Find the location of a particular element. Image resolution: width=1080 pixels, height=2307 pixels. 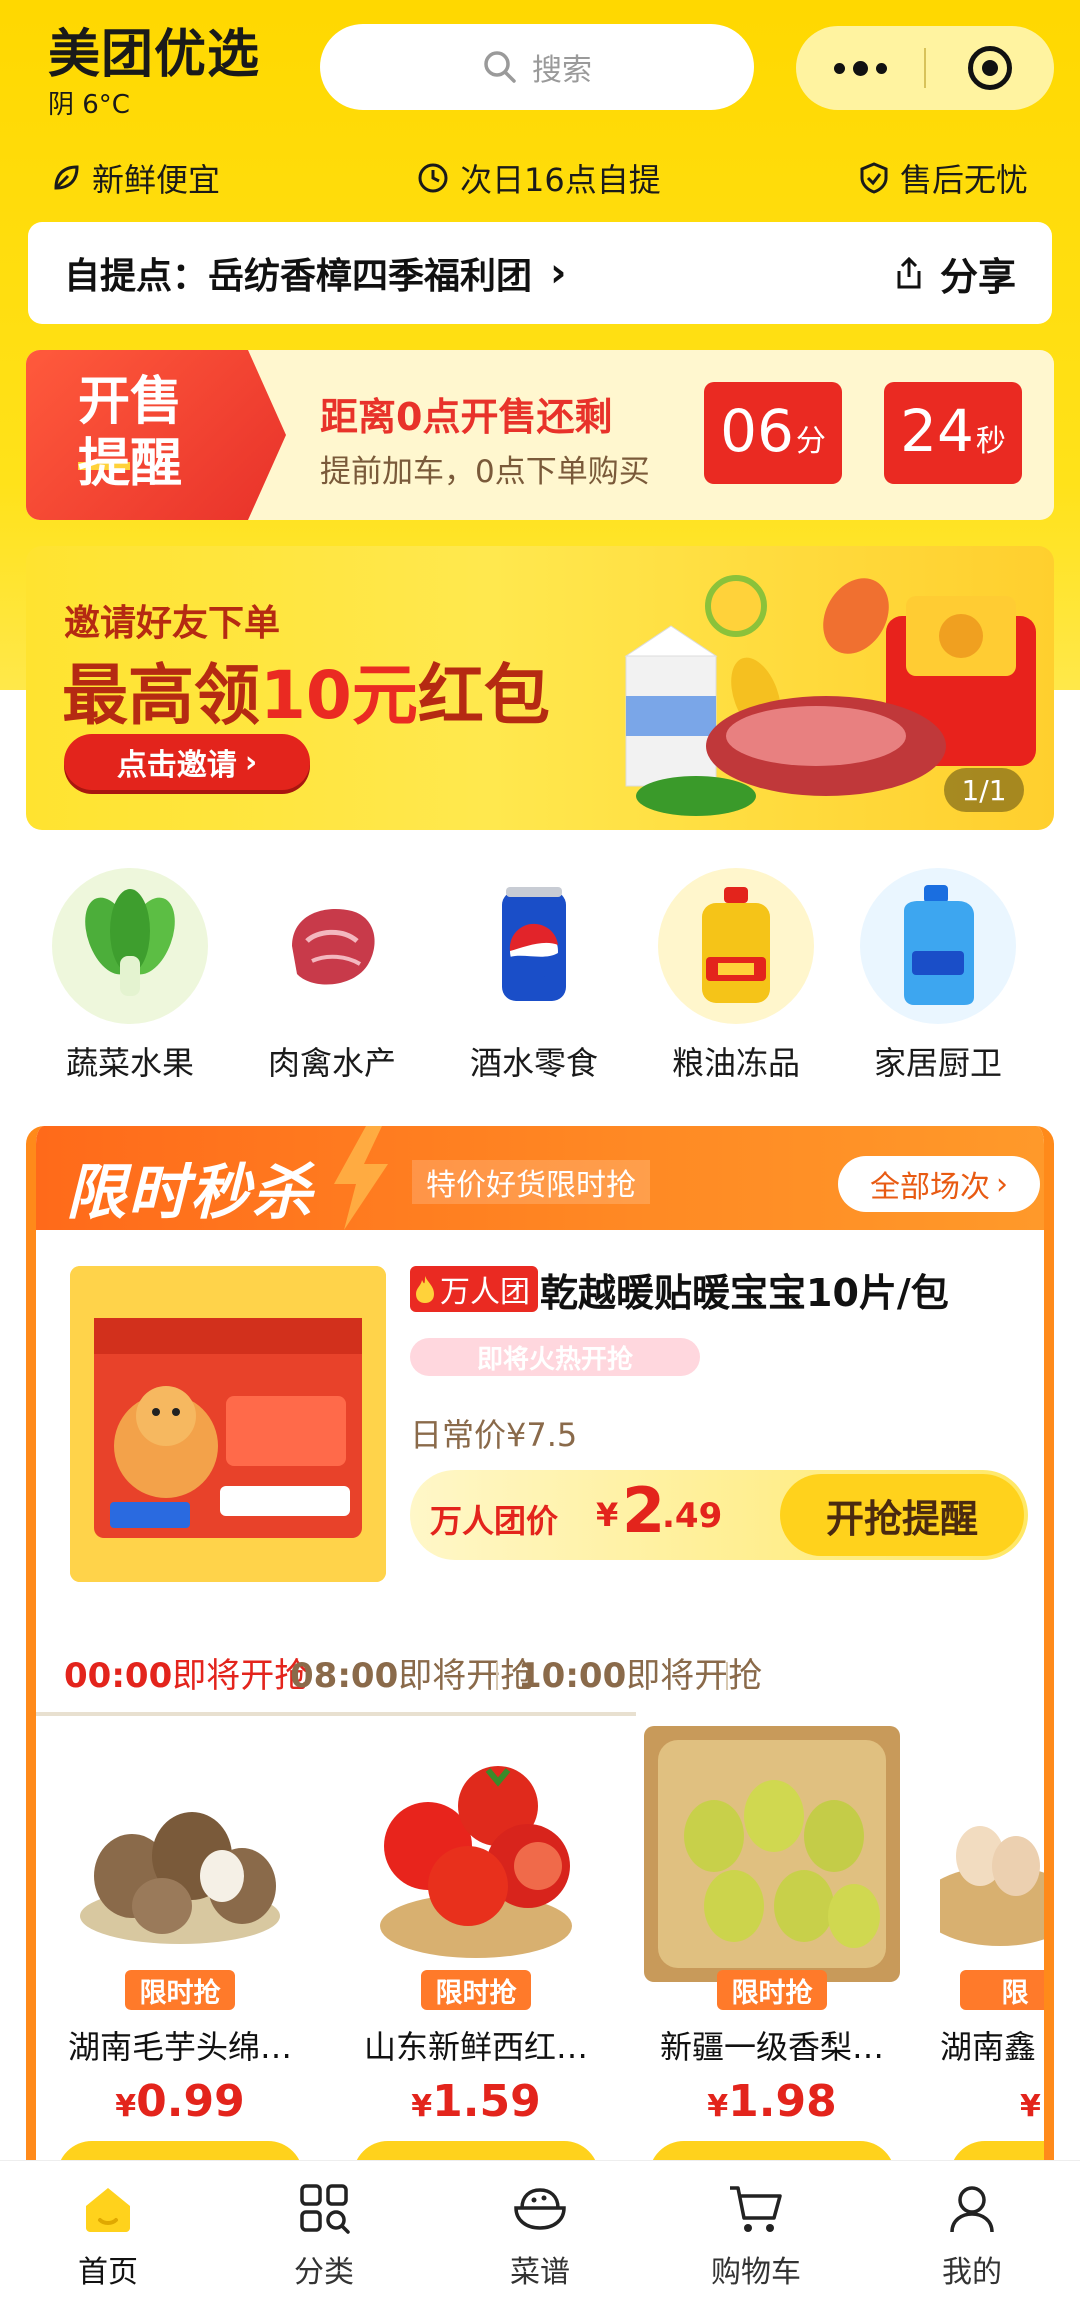

category-meat: 肉禽水产 is located at coordinates (332, 976).